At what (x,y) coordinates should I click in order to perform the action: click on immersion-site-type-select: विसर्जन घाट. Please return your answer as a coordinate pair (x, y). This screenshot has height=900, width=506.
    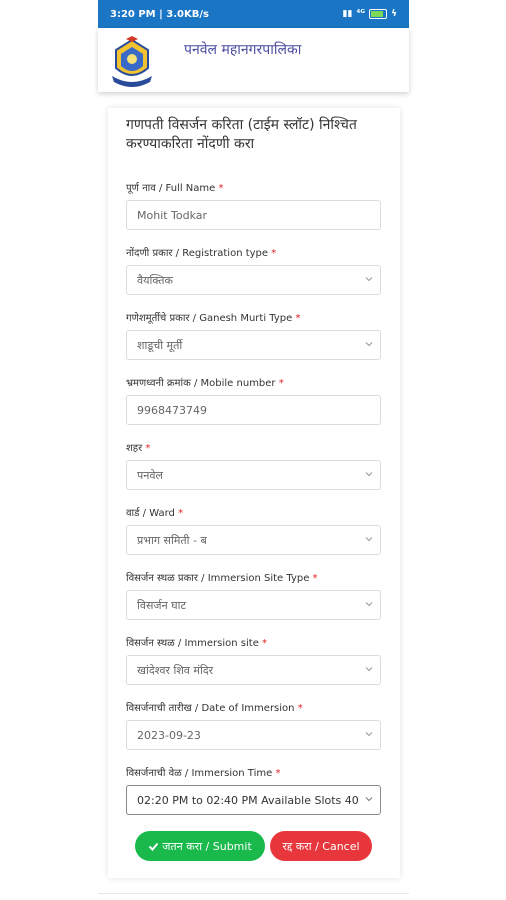
    Looking at the image, I should click on (253, 605).